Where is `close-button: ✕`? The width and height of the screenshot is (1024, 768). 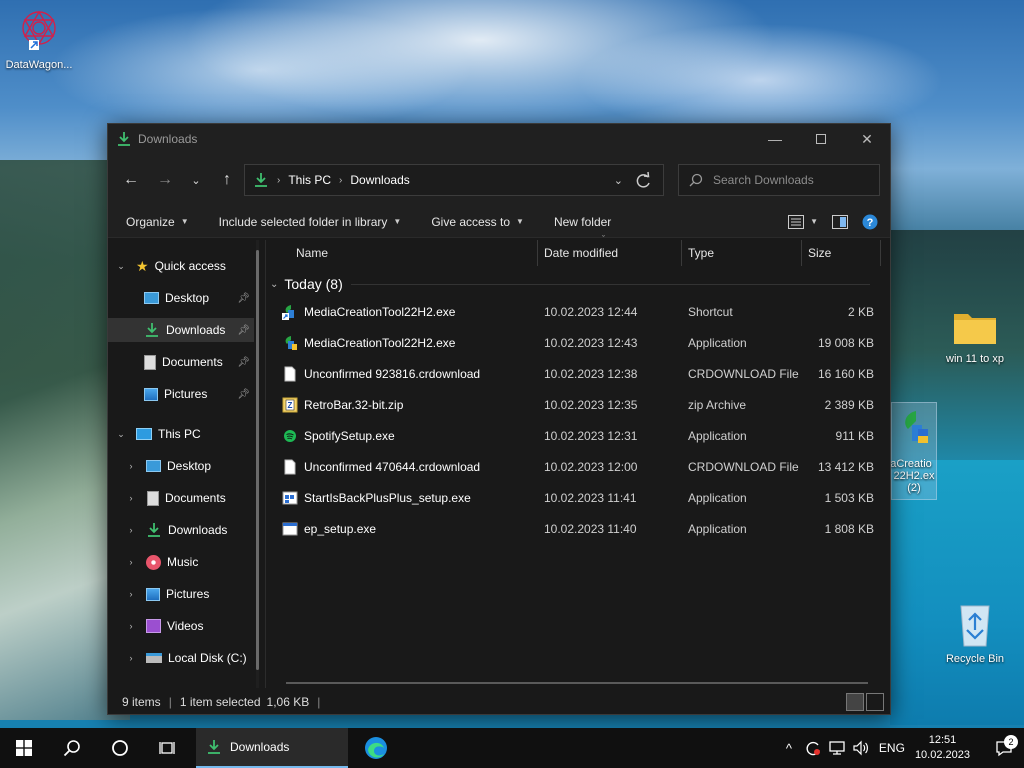
close-button: ✕ is located at coordinates (867, 139).